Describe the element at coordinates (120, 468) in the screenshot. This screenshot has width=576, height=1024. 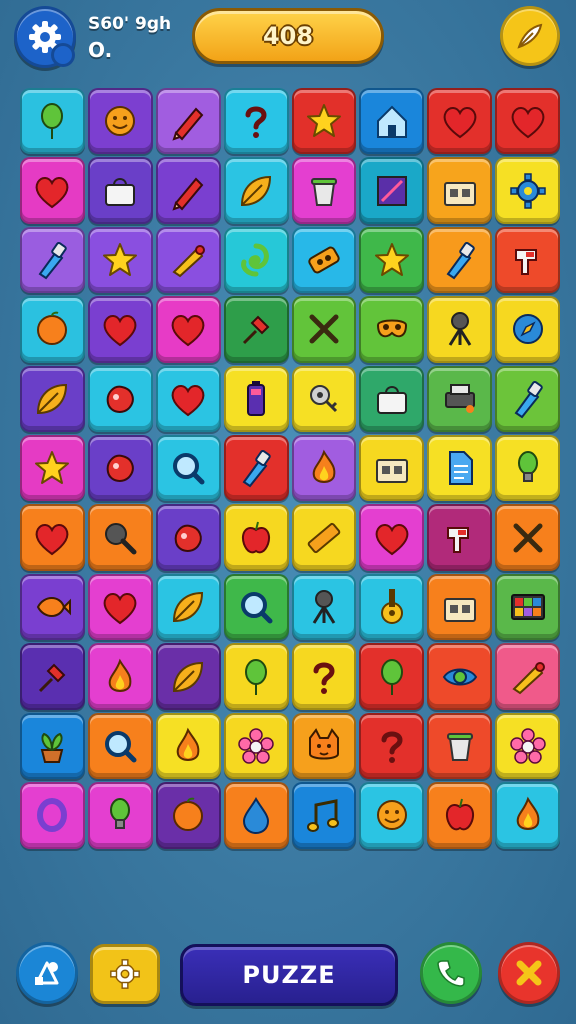
I see `tile-r6-c2` at that location.